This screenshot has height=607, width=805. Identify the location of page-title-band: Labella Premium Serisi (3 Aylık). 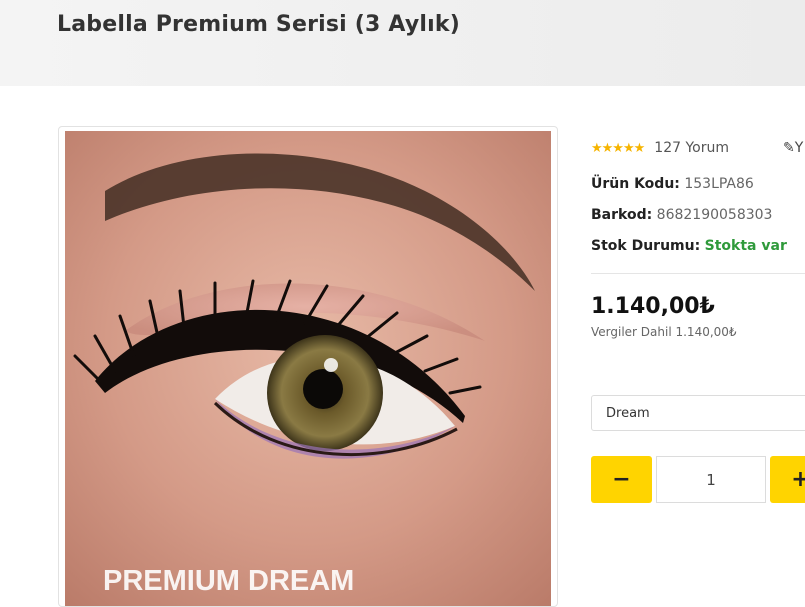
(402, 43).